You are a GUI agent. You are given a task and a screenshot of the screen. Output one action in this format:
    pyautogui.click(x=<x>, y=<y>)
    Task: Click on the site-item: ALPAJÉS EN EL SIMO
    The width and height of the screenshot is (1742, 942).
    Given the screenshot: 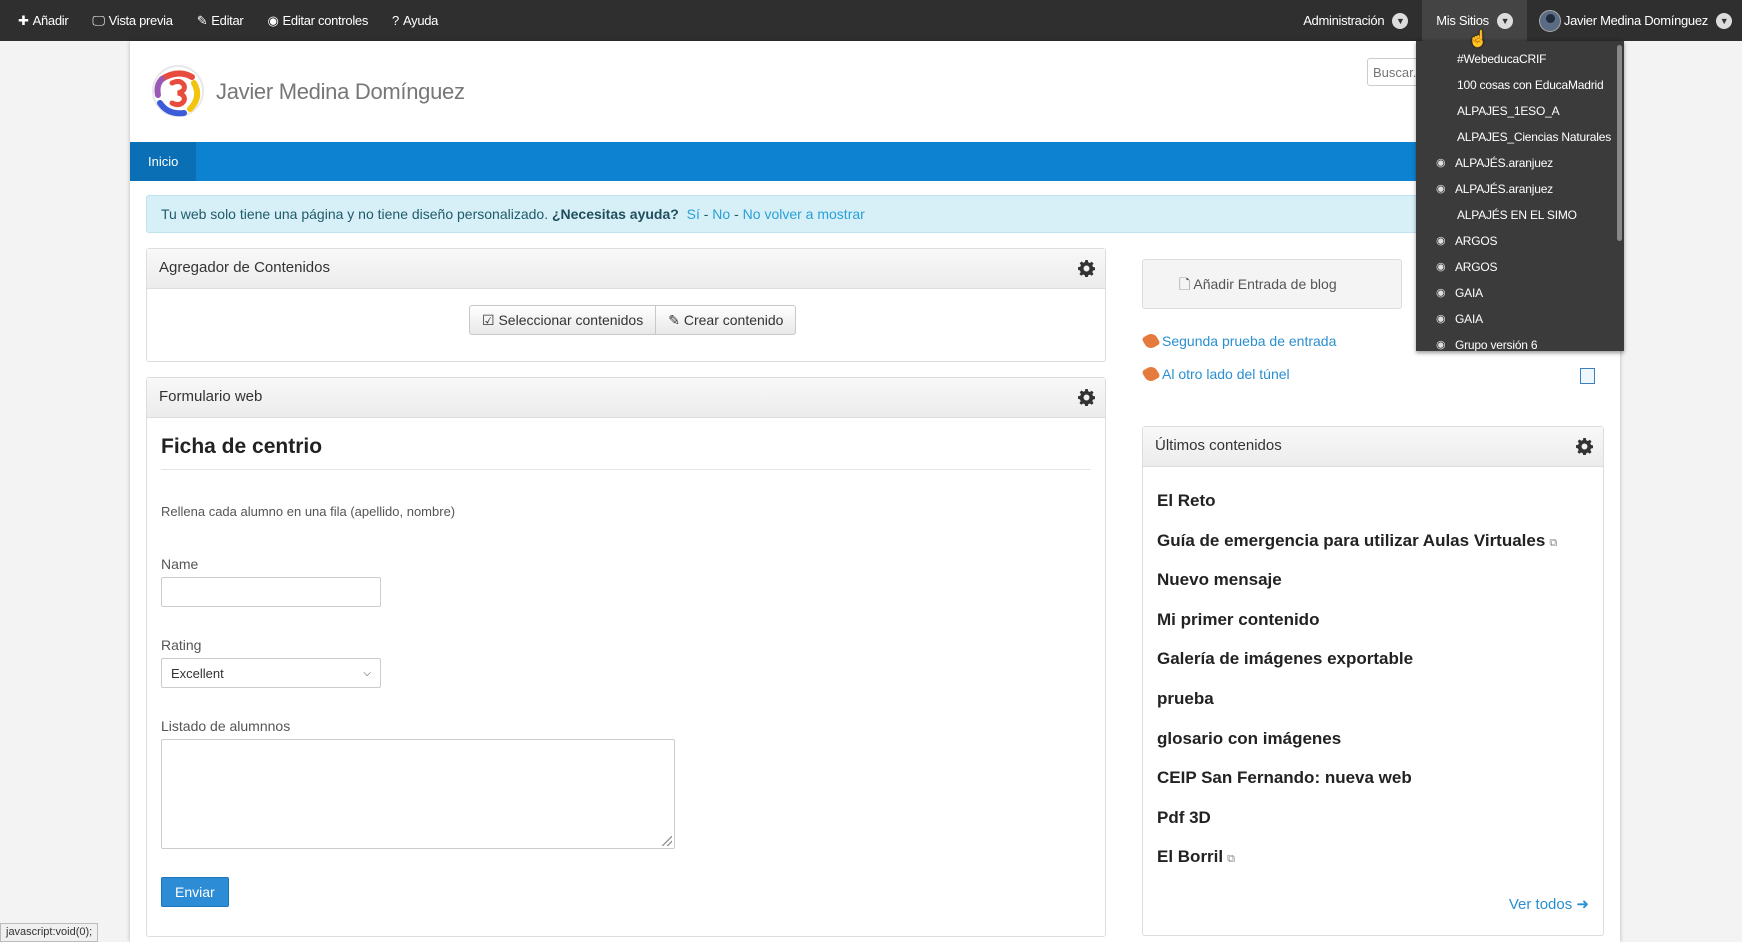 What is the action you would take?
    pyautogui.click(x=1520, y=215)
    